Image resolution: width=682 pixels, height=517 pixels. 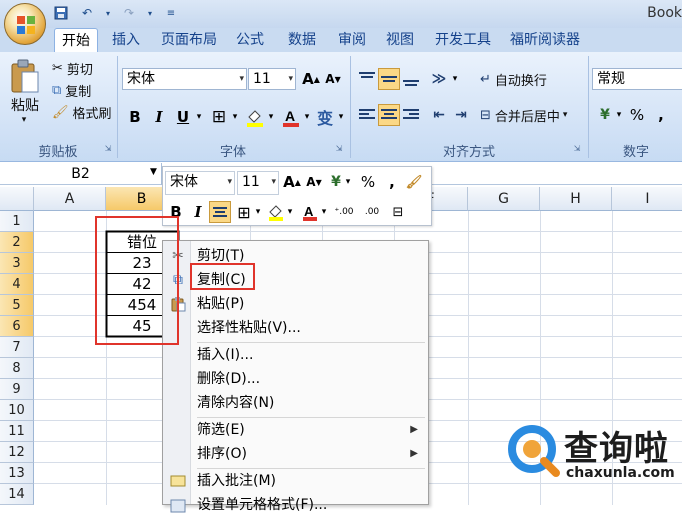 I want to click on tab-view: 视图, so click(x=400, y=40).